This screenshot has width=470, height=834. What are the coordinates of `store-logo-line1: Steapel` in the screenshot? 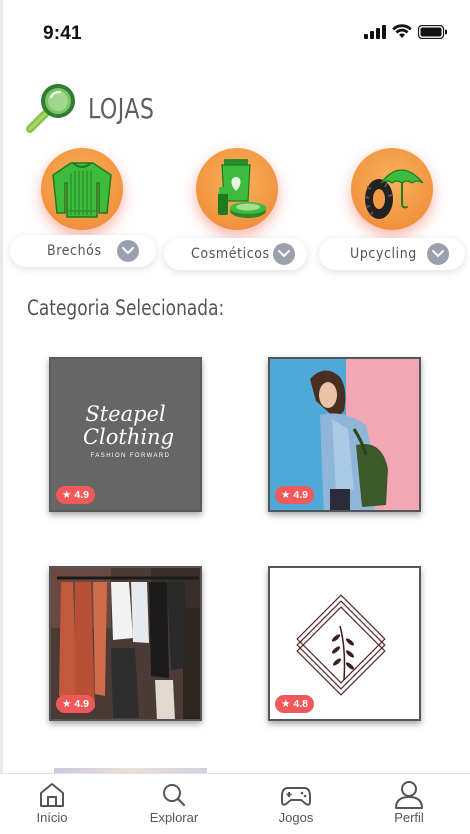 It's located at (125, 414).